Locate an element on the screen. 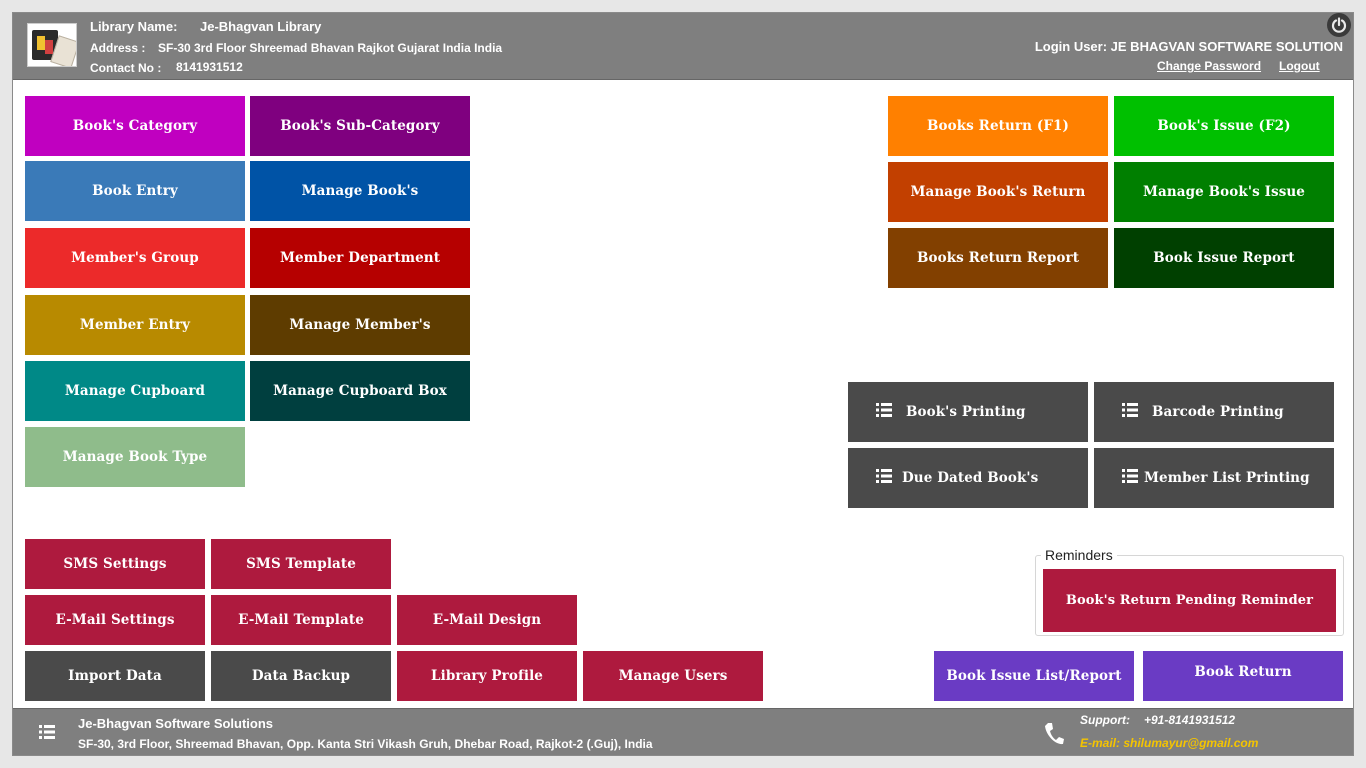 This screenshot has height=768, width=1366. manage-cupboard-button: Manage Cupboard is located at coordinates (135, 391).